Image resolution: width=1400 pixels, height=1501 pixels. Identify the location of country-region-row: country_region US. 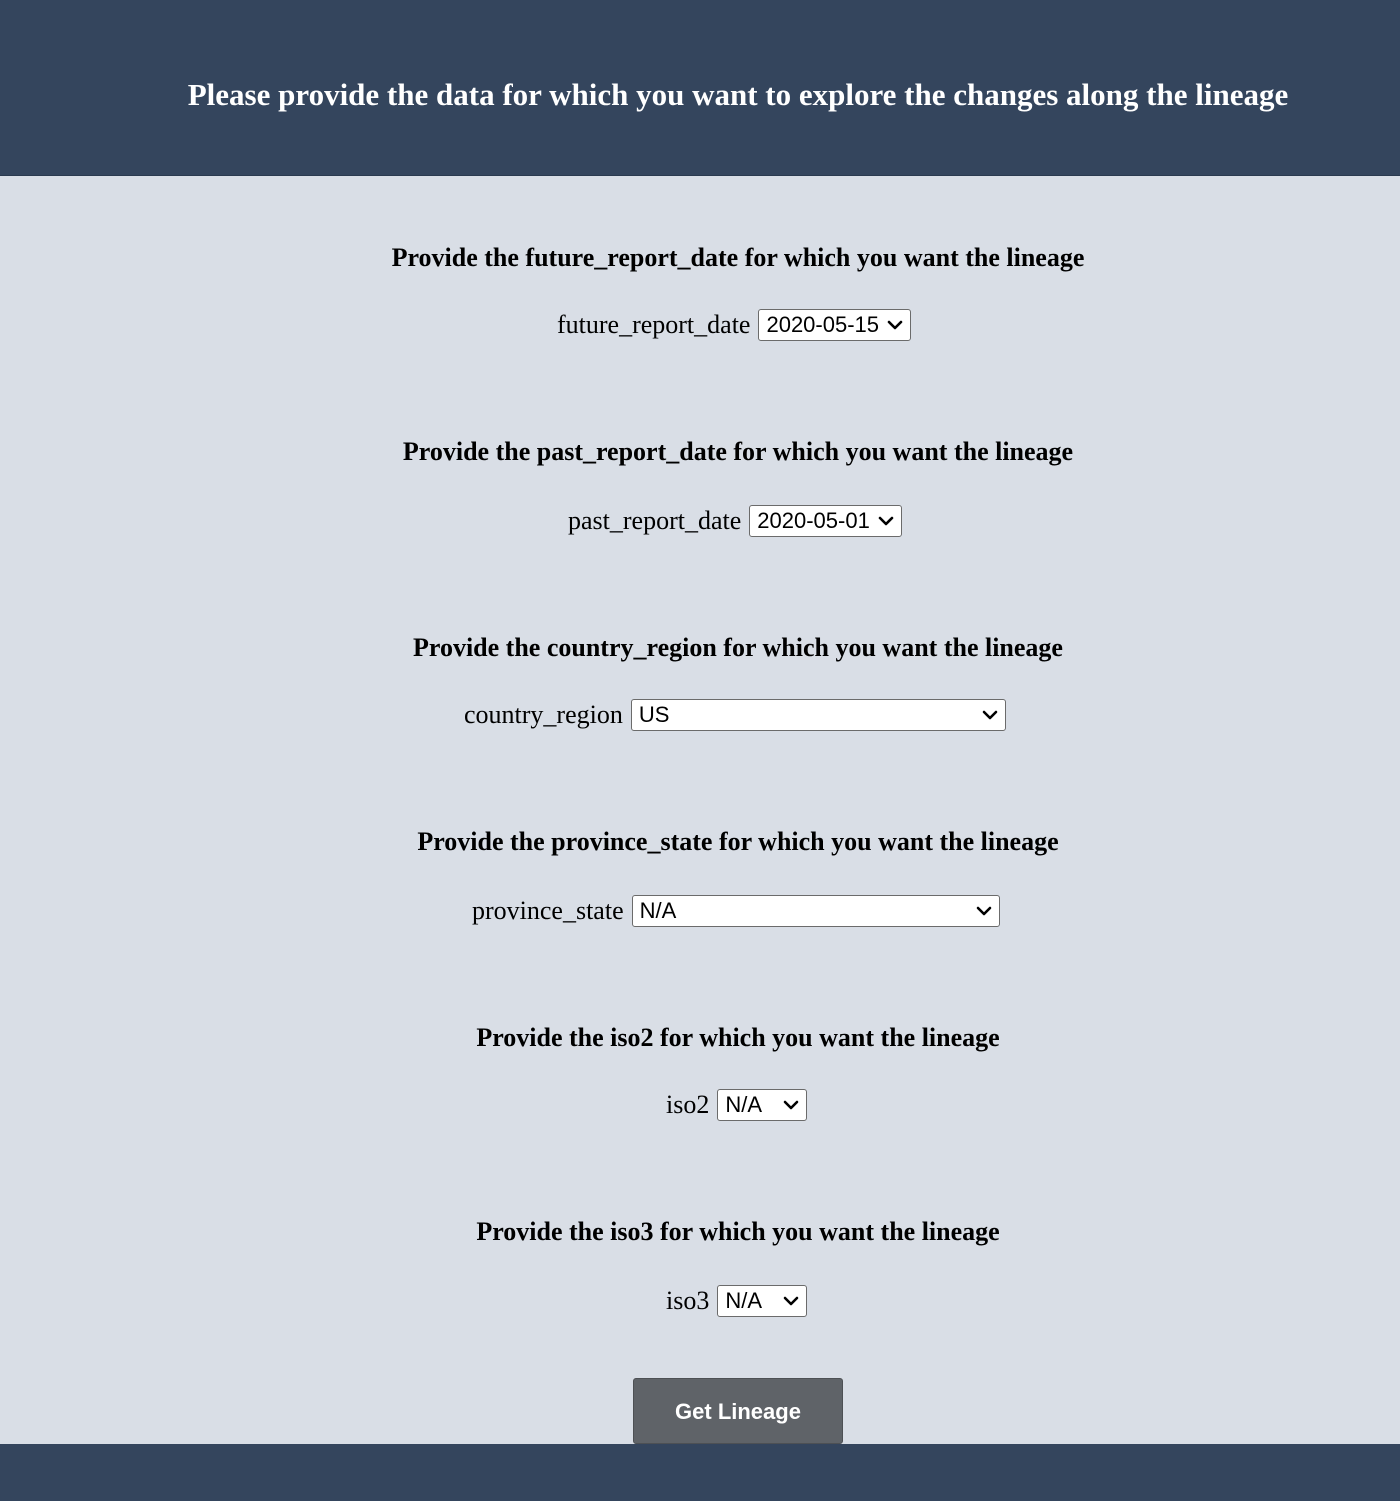
(735, 715).